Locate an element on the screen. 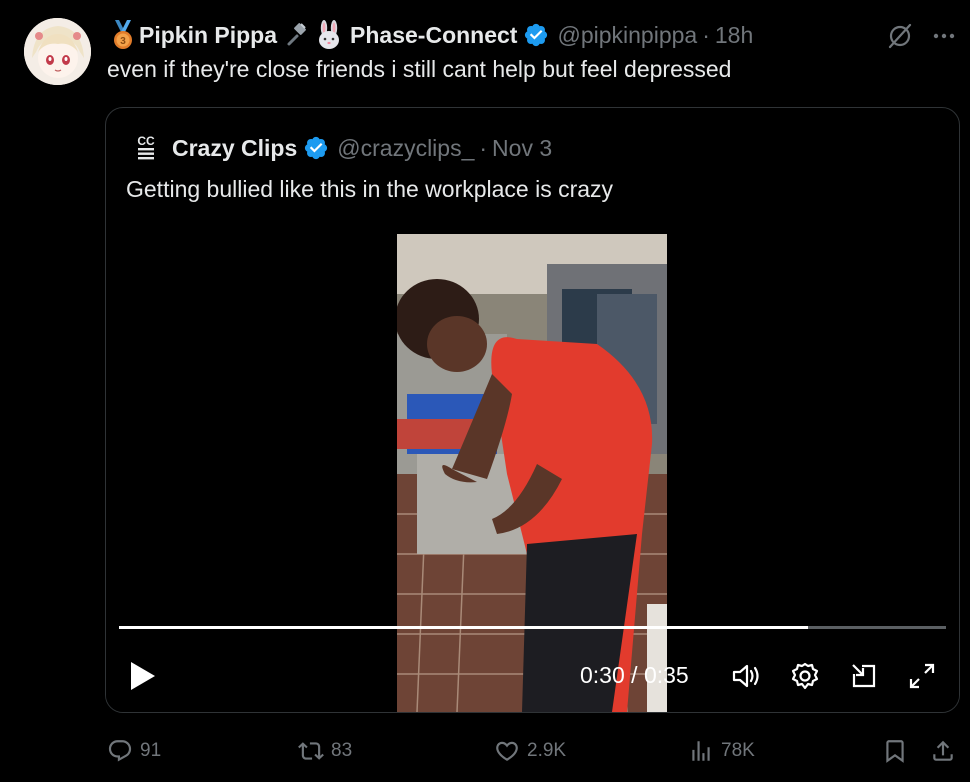 The height and width of the screenshot is (782, 970). bookmark-icon is located at coordinates (895, 751).